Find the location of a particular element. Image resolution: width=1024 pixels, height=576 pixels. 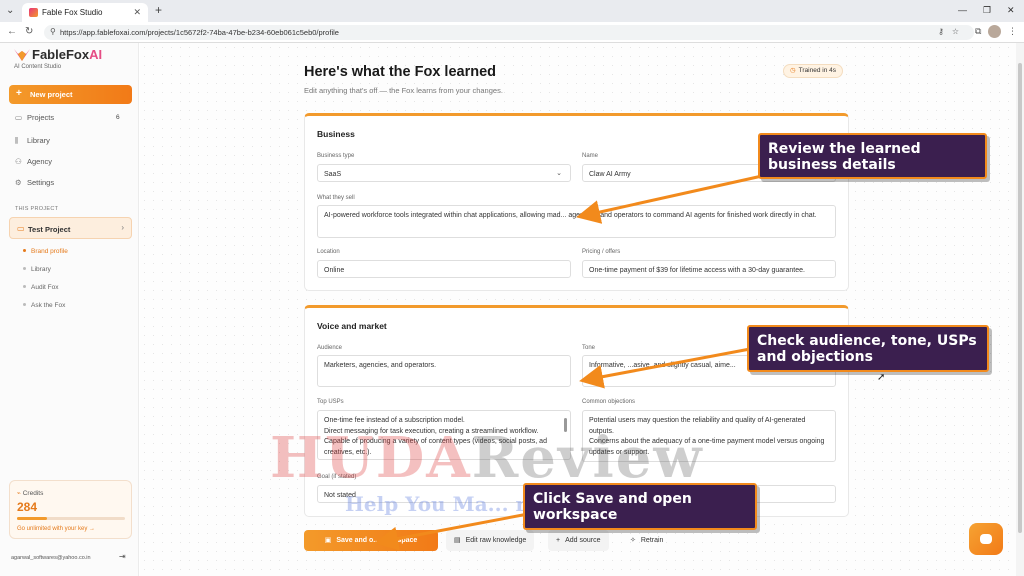

current-project: ▭ Test Project › is located at coordinates (70, 228).